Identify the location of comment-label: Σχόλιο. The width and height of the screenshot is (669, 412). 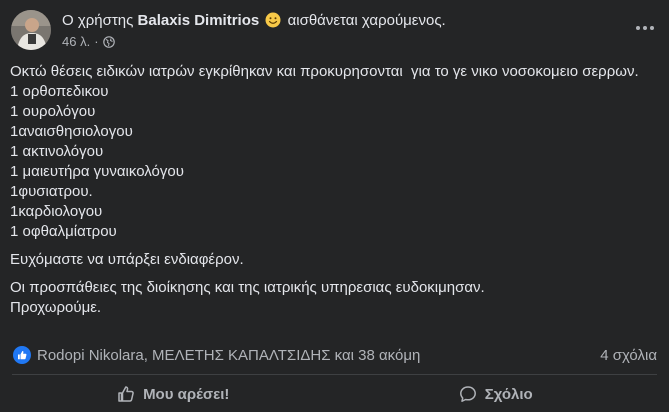
(508, 394).